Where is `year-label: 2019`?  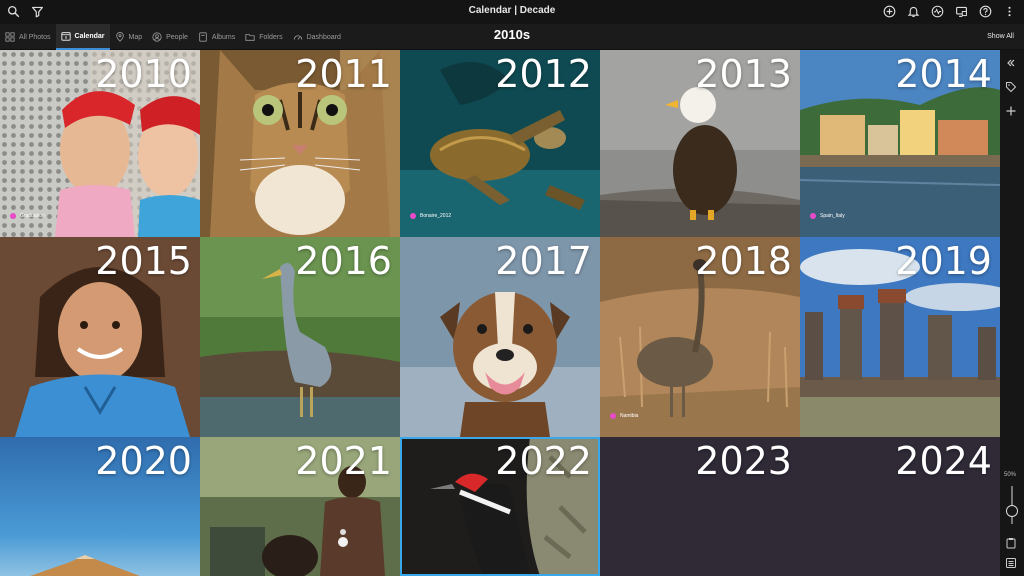 year-label: 2019 is located at coordinates (943, 261).